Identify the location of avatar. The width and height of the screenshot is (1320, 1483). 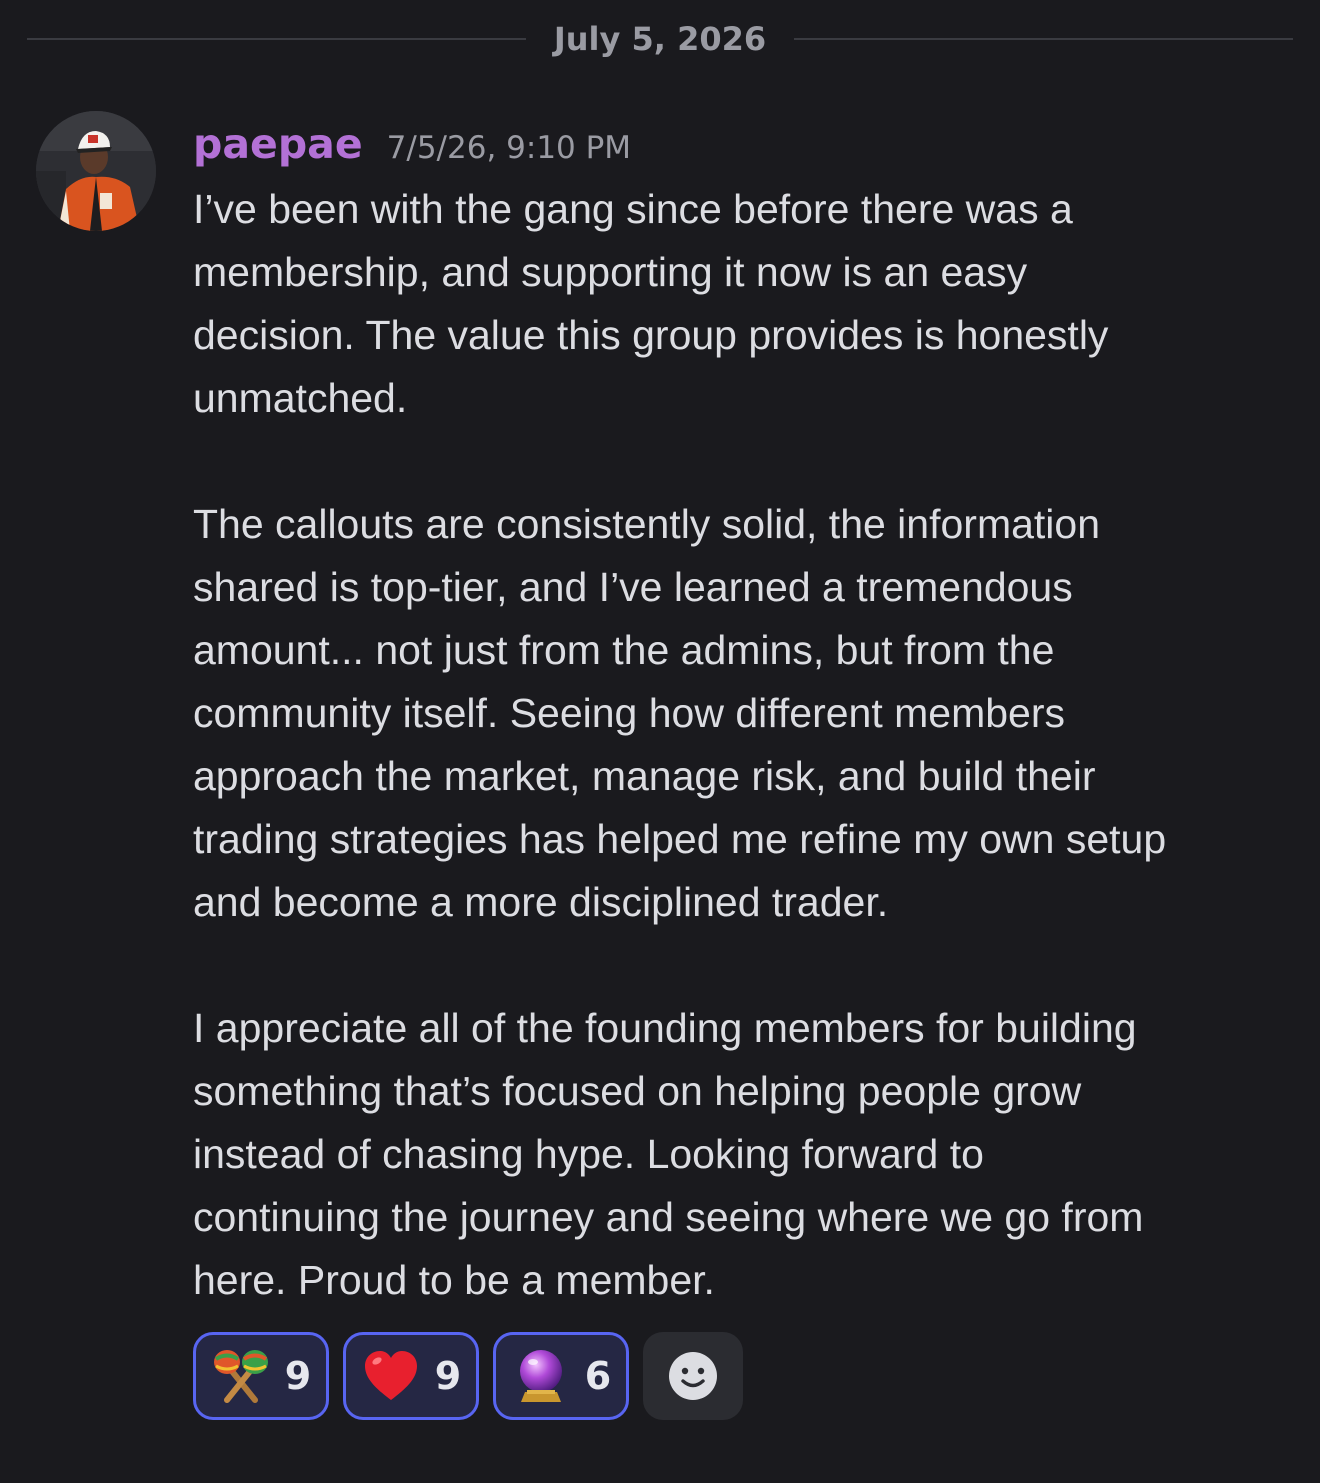
(96, 171).